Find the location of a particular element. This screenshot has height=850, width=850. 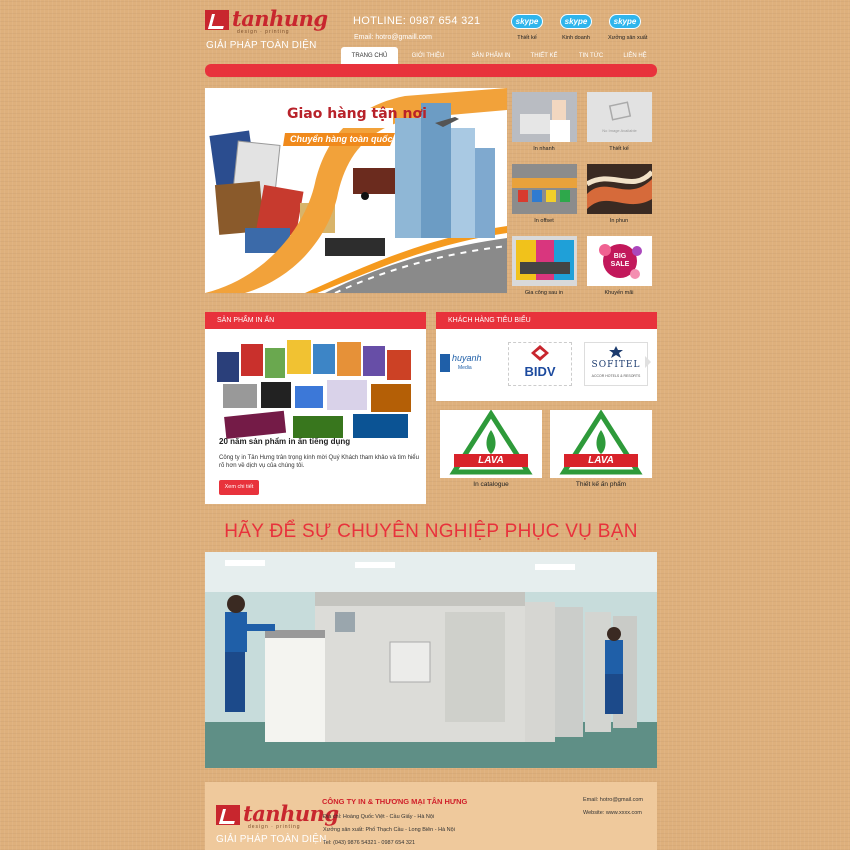

lava-caption-design: Thiết kế ấn phẩm is located at coordinates (601, 484).